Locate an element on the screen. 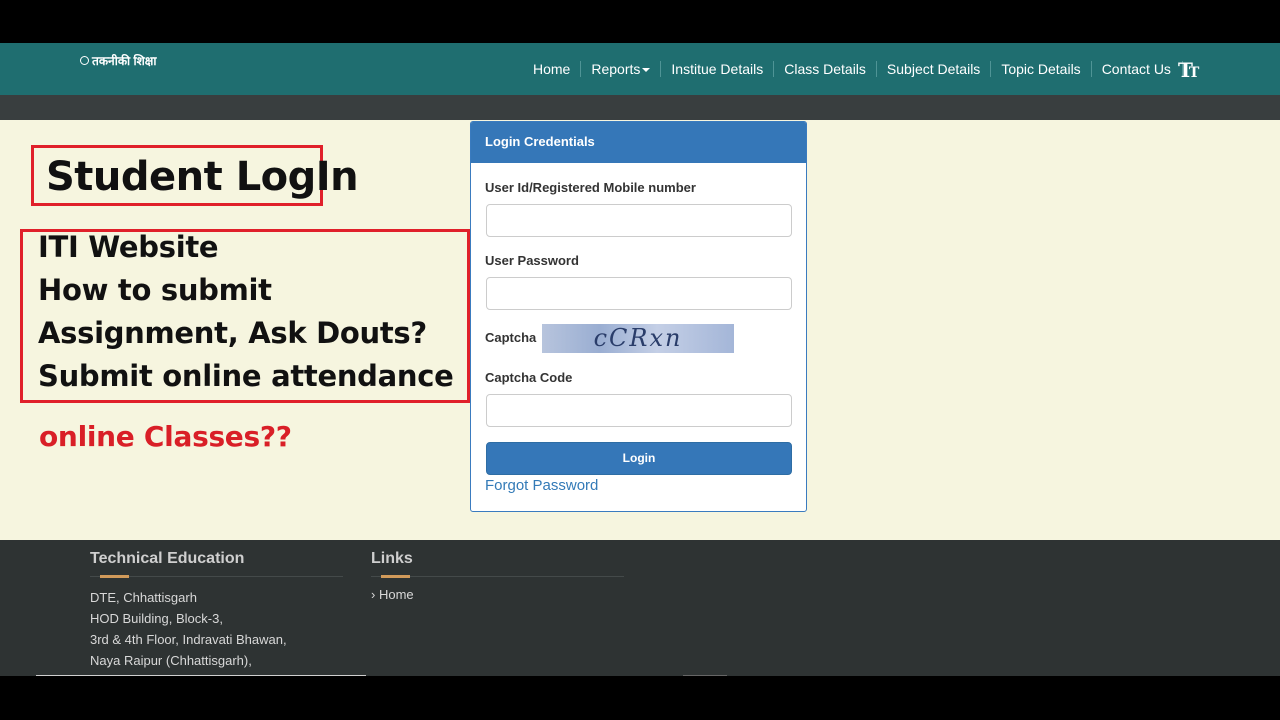  footer-heading: Links is located at coordinates (392, 558).